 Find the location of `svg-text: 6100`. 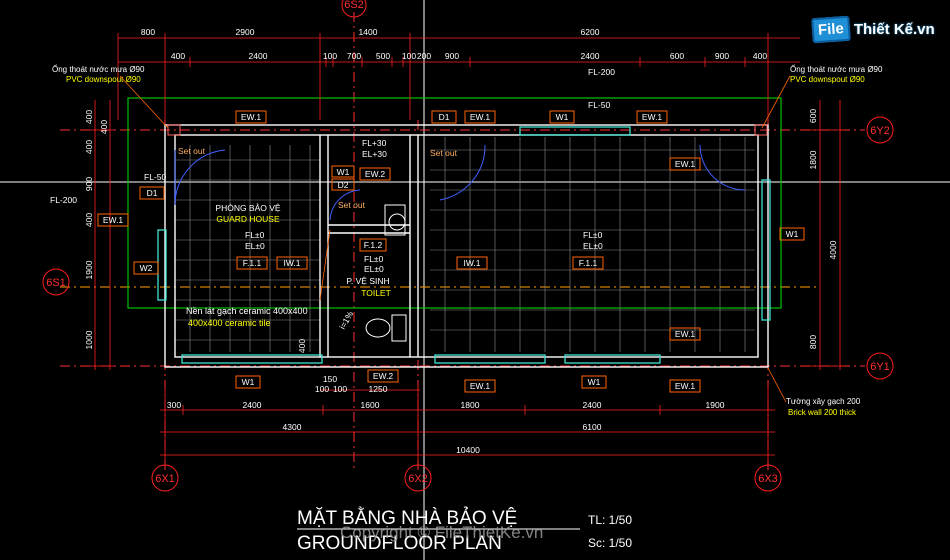

svg-text: 6100 is located at coordinates (592, 427).